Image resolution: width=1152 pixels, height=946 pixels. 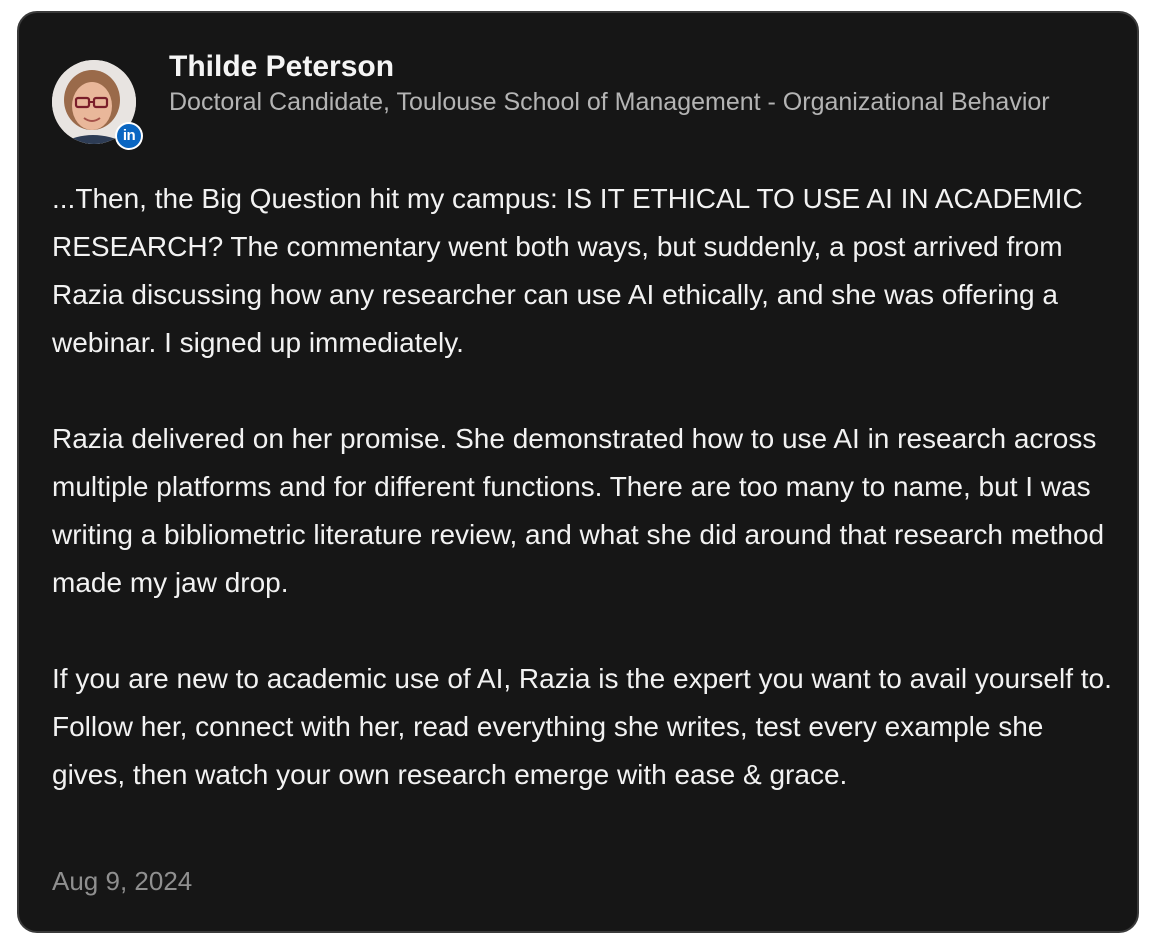 I want to click on linkedin-icon: in, so click(x=129, y=136).